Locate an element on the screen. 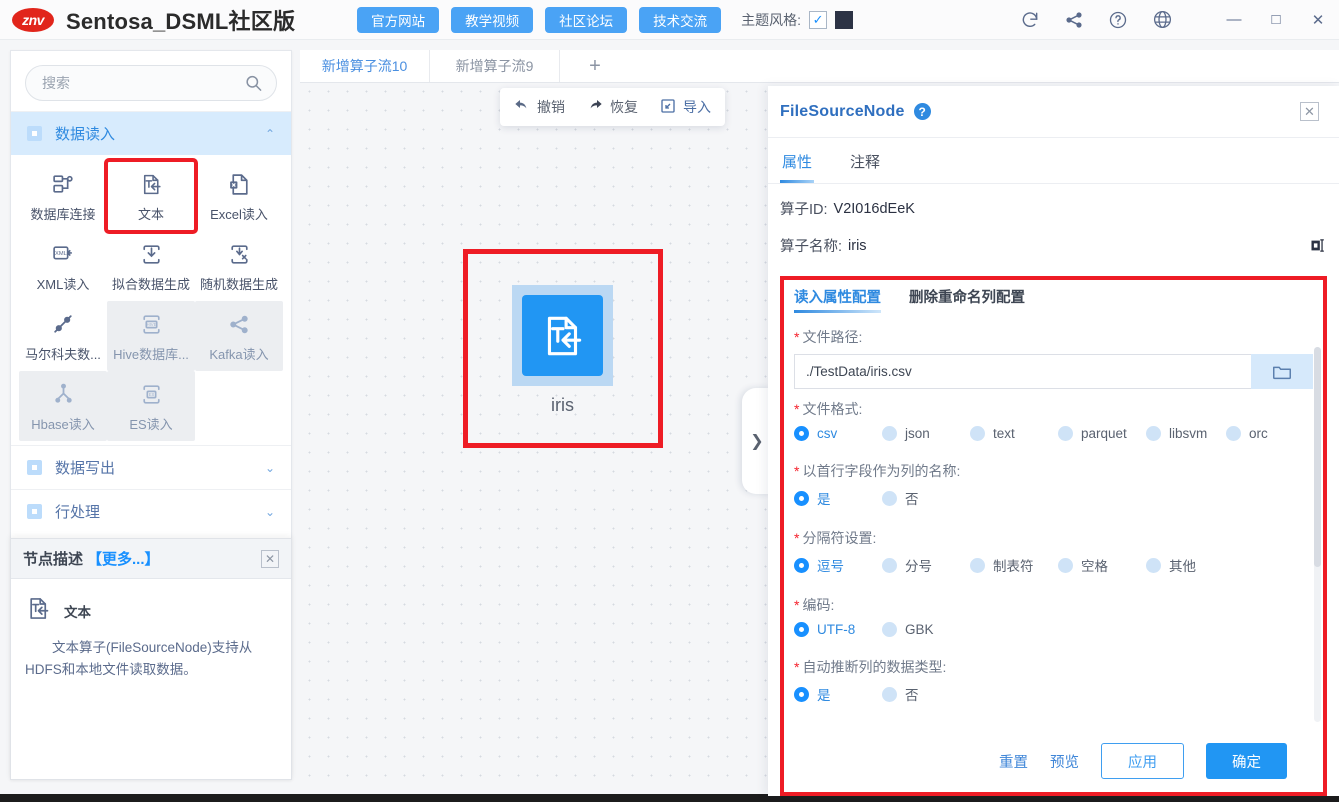 Image resolution: width=1339 pixels, height=802 pixels. text-file-icon is located at coordinates (151, 184).